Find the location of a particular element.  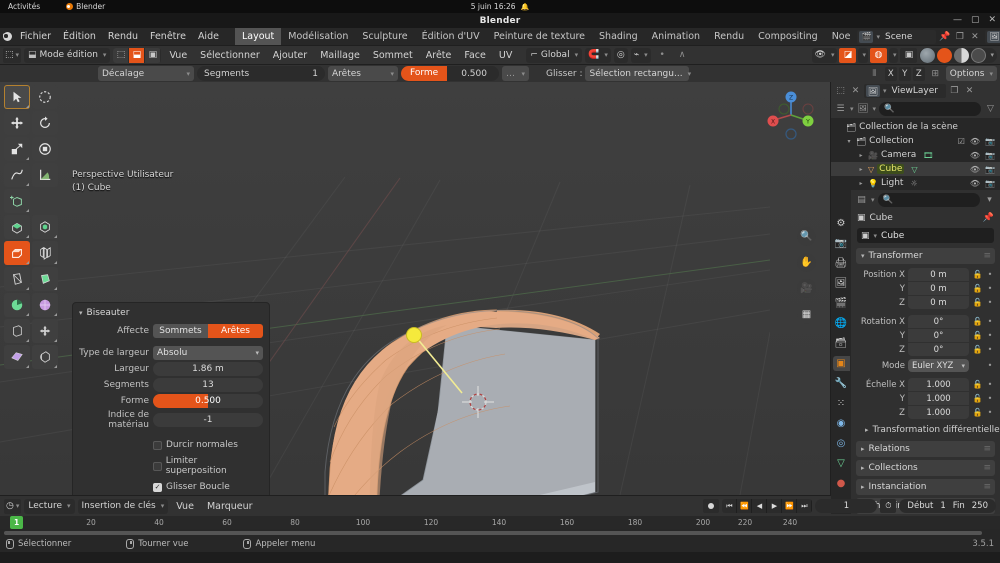

edge-select-mode-icon: ⬓ is located at coordinates (137, 55).